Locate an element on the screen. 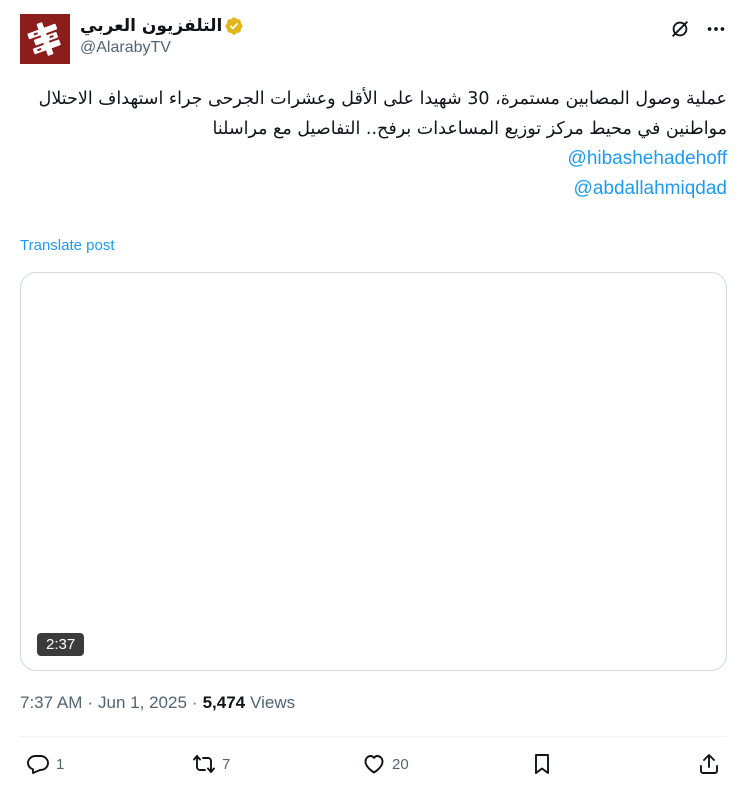 Image resolution: width=747 pixels, height=796 pixels. repost-button: 7 is located at coordinates (211, 764).